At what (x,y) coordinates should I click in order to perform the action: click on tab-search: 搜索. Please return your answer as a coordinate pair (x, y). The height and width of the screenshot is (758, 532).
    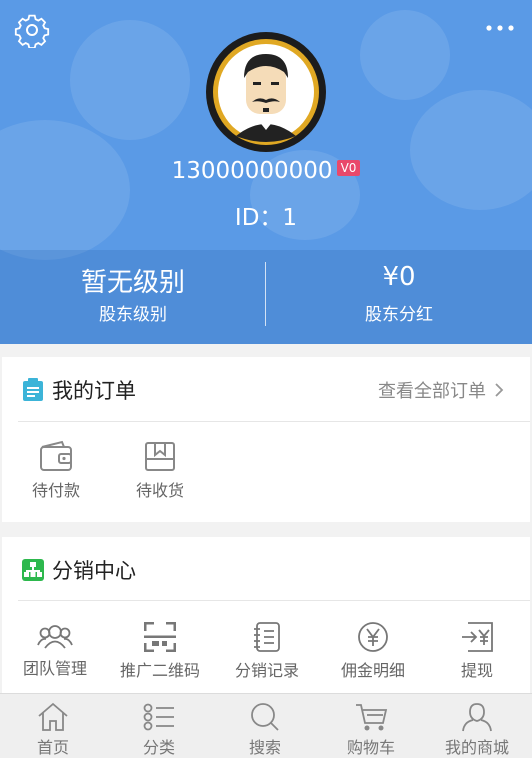
    Looking at the image, I should click on (265, 726).